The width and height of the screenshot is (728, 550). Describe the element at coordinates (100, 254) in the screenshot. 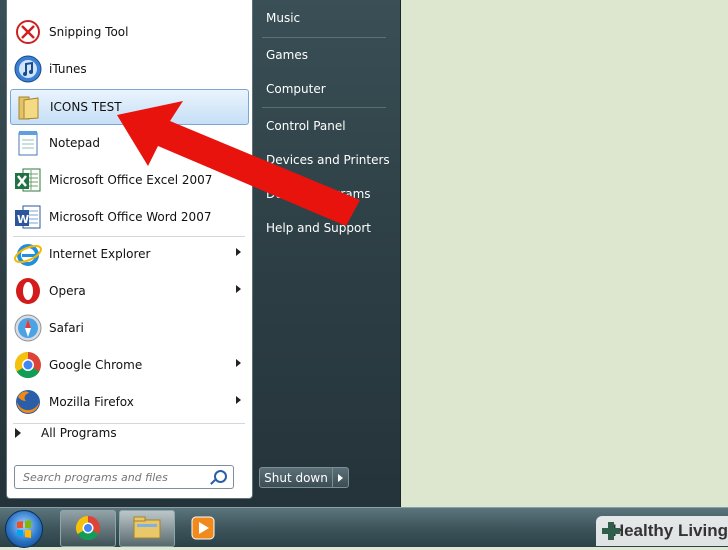

I see `program-label: Internet Explorer` at that location.